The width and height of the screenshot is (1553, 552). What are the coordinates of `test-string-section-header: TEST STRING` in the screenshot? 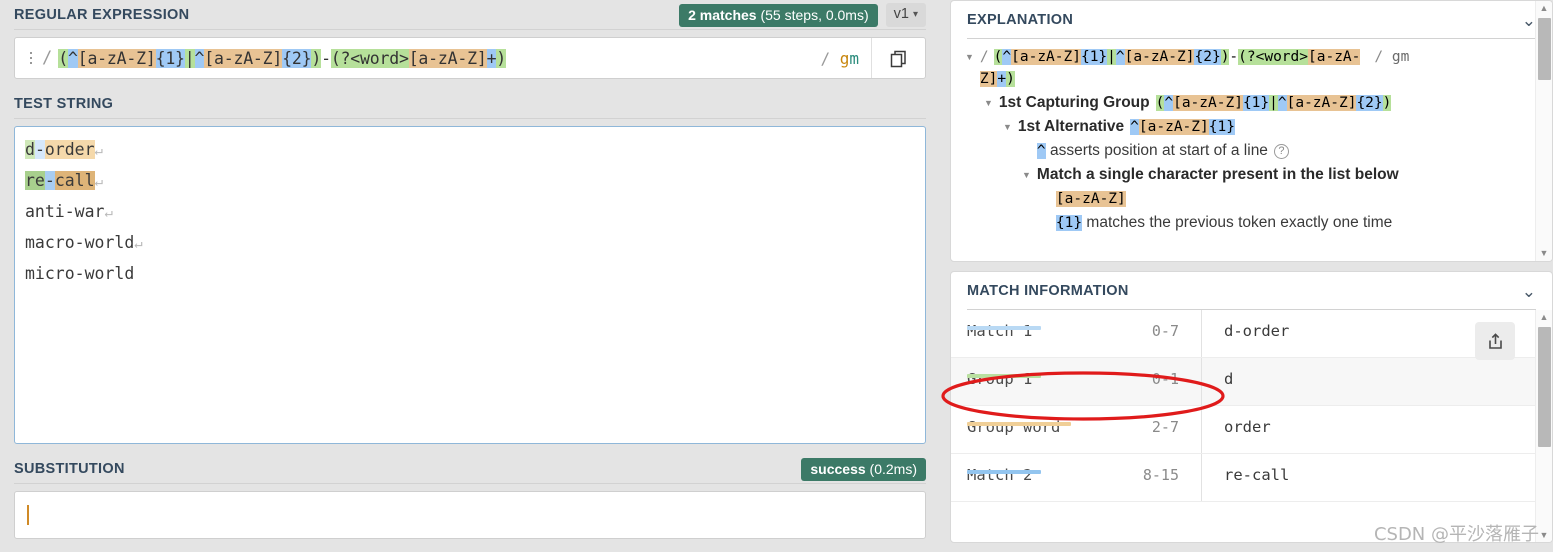 It's located at (470, 104).